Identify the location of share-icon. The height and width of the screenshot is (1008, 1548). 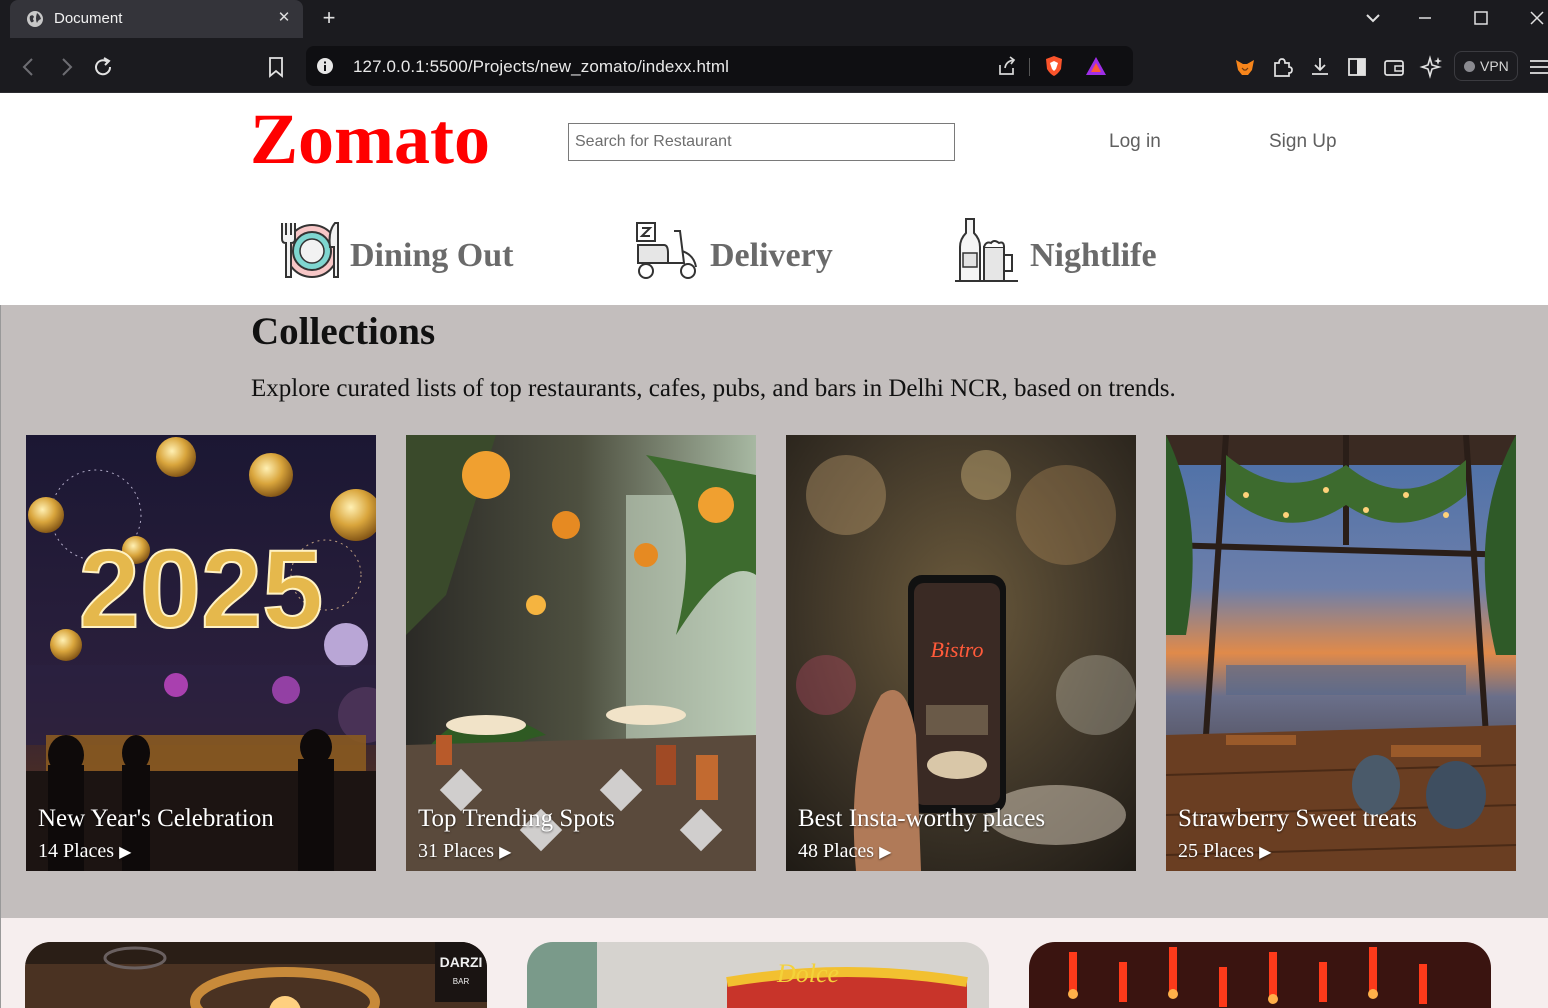
(1007, 66).